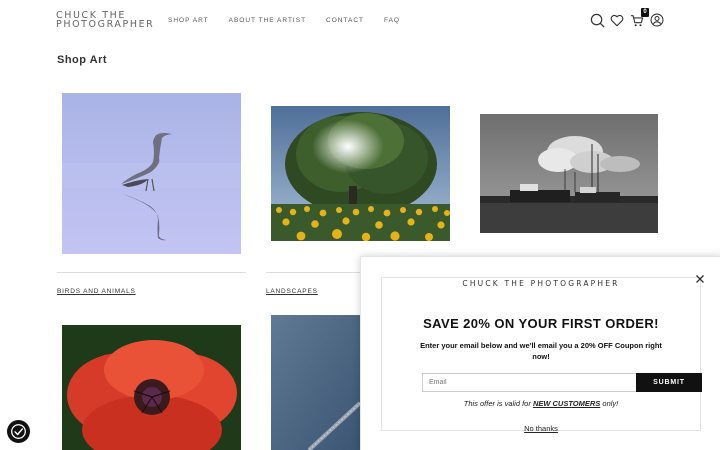 This screenshot has width=720, height=450. I want to click on offer-highlight: NEW CUSTOMERS, so click(566, 403).